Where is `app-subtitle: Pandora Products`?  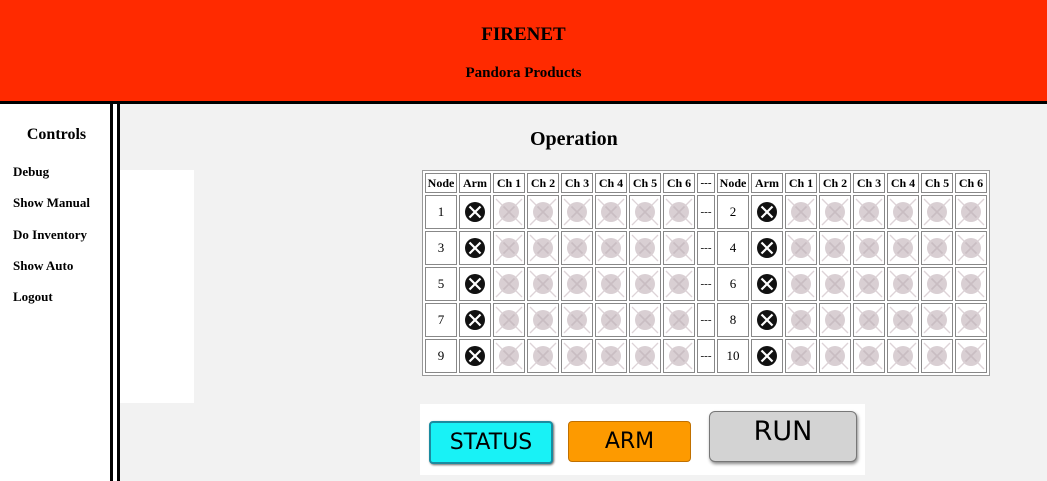 app-subtitle: Pandora Products is located at coordinates (523, 73).